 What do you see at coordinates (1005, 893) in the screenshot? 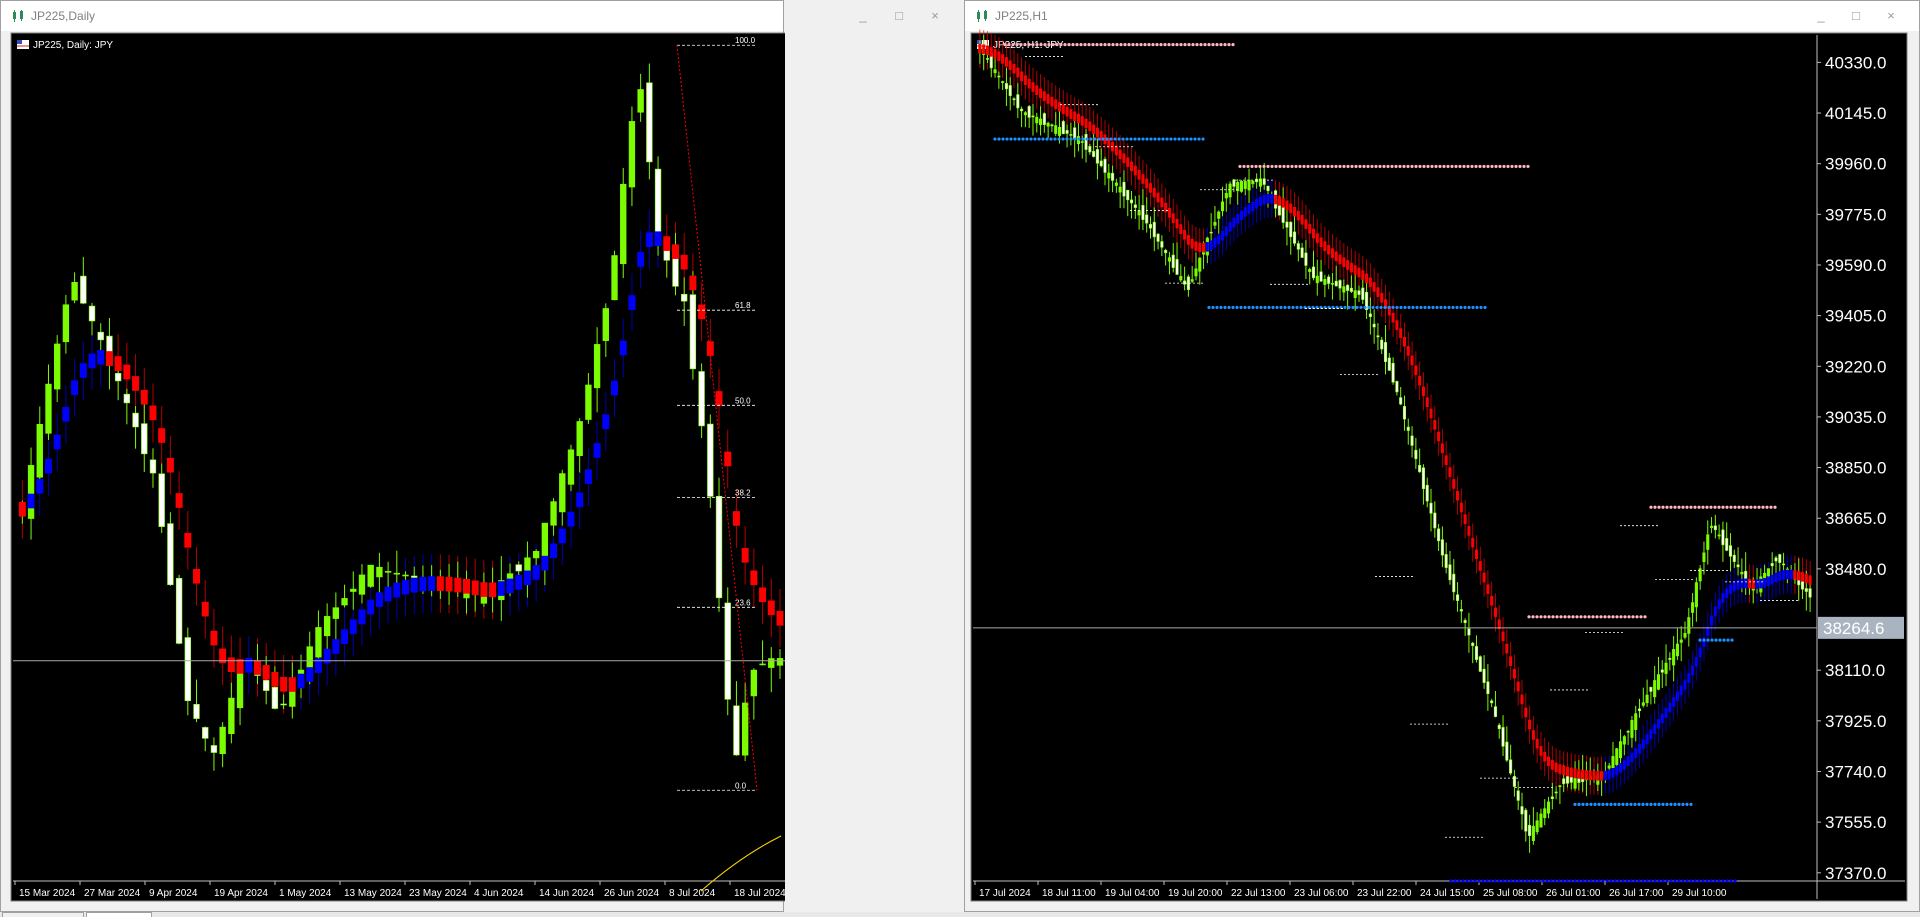
I see `x-tick-label: 17 Jul 2024` at bounding box center [1005, 893].